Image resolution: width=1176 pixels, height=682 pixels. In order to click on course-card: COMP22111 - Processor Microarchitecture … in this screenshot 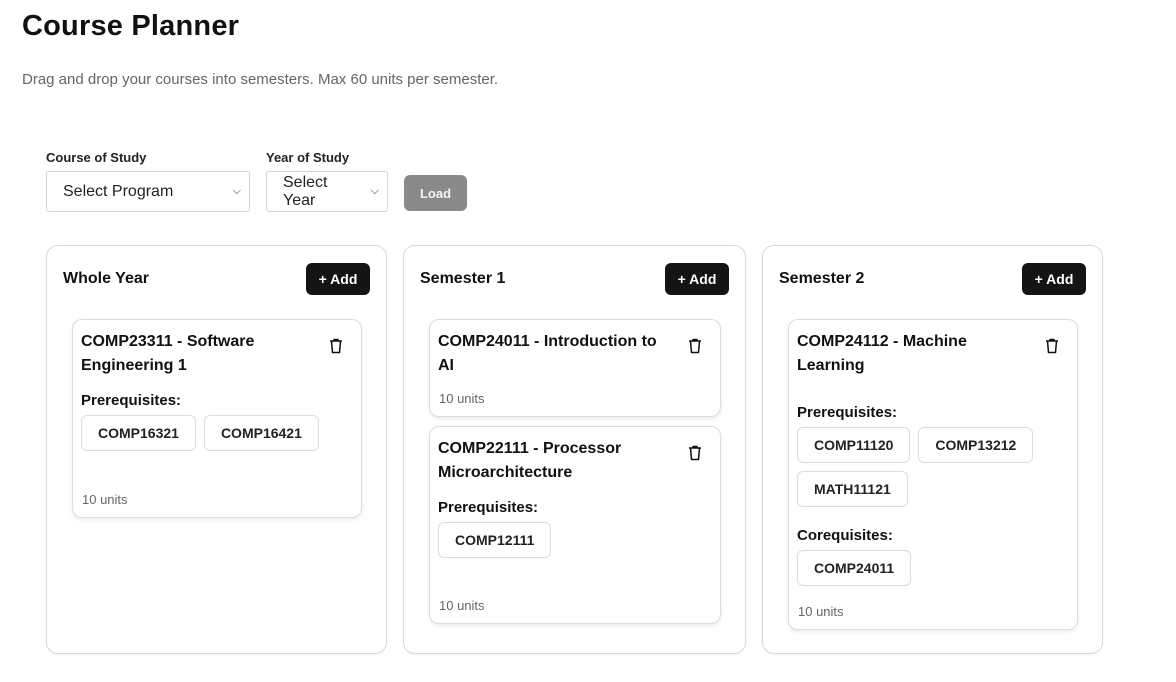, I will do `click(575, 525)`.